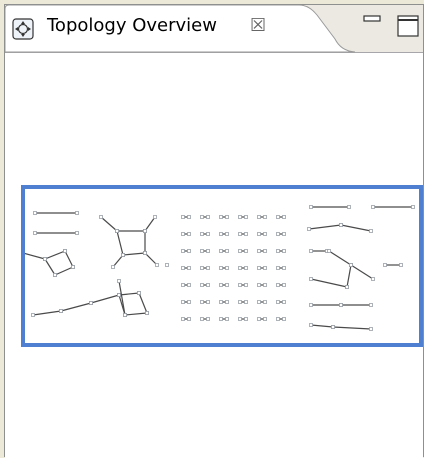 This screenshot has width=424, height=458. What do you see at coordinates (408, 26) in the screenshot?
I see `maximize-button` at bounding box center [408, 26].